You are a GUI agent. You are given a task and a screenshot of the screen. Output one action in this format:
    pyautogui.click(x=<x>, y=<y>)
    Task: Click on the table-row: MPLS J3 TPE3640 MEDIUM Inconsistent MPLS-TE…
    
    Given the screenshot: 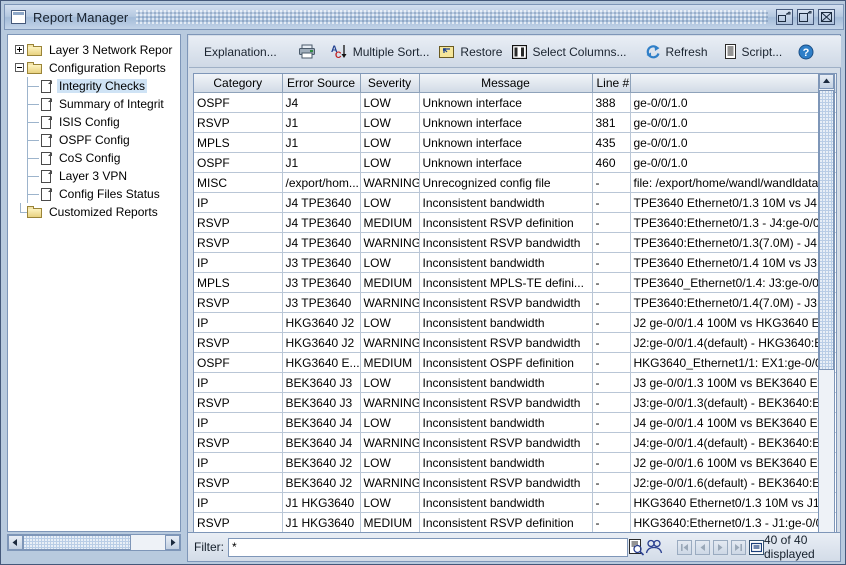 What is the action you would take?
    pyautogui.click(x=515, y=282)
    